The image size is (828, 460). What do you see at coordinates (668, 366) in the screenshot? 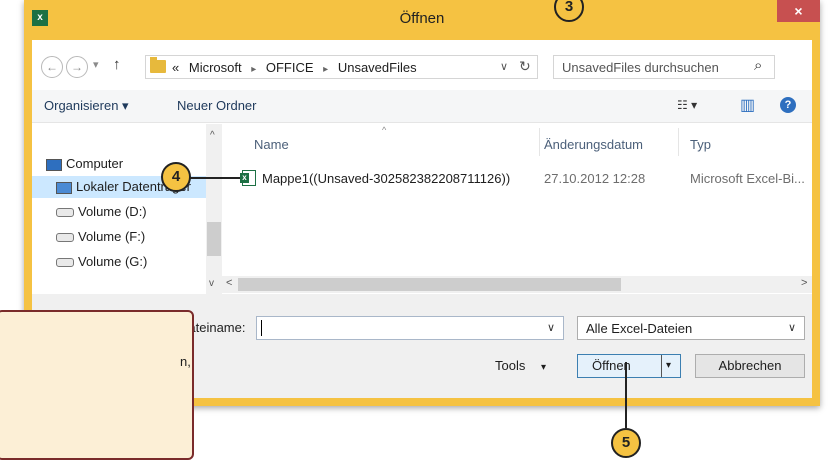
I see `open-options-icon: ▾` at bounding box center [668, 366].